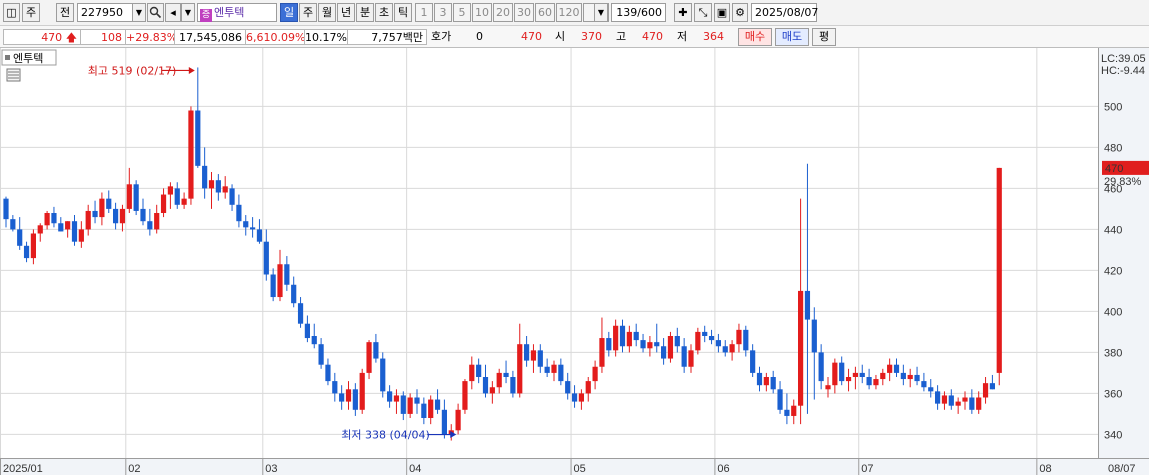  What do you see at coordinates (173, 12) in the screenshot?
I see `speaker-icon: ◂` at bounding box center [173, 12].